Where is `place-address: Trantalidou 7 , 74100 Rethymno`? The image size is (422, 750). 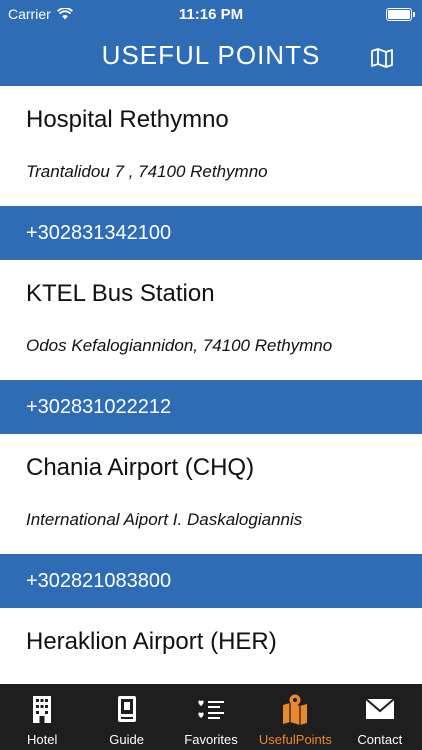
place-address: Trantalidou 7 , 74100 Rethymno is located at coordinates (147, 171).